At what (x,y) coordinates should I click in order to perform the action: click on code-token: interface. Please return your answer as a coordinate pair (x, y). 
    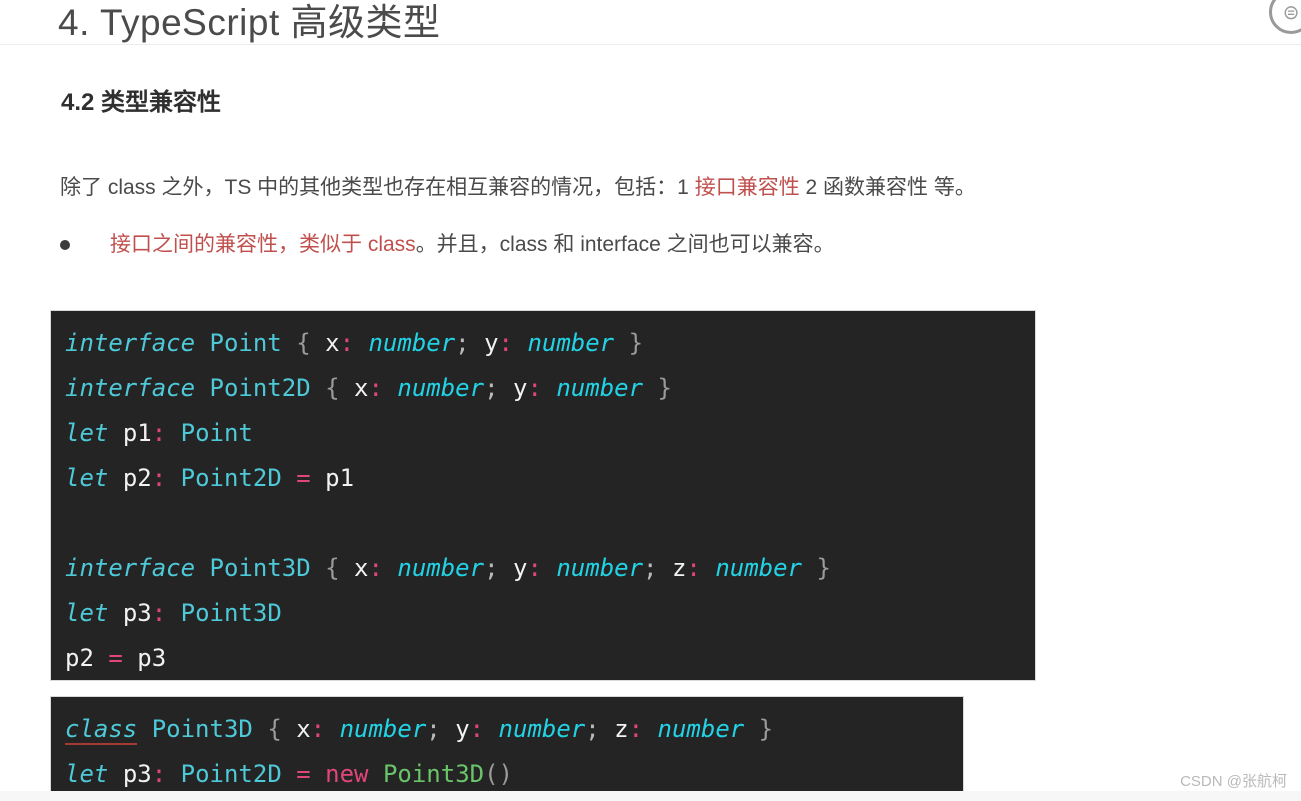
    Looking at the image, I should click on (130, 343).